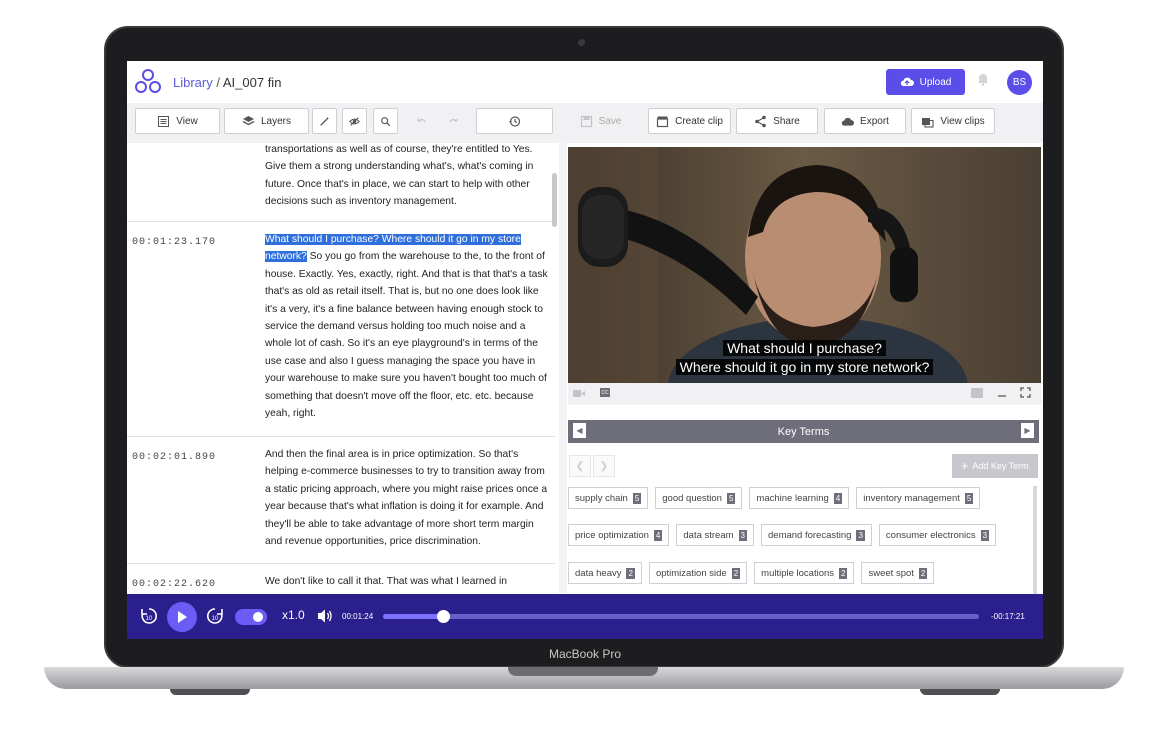  Describe the element at coordinates (898, 573) in the screenshot. I see `key-term-tag: sweet spot 2` at that location.